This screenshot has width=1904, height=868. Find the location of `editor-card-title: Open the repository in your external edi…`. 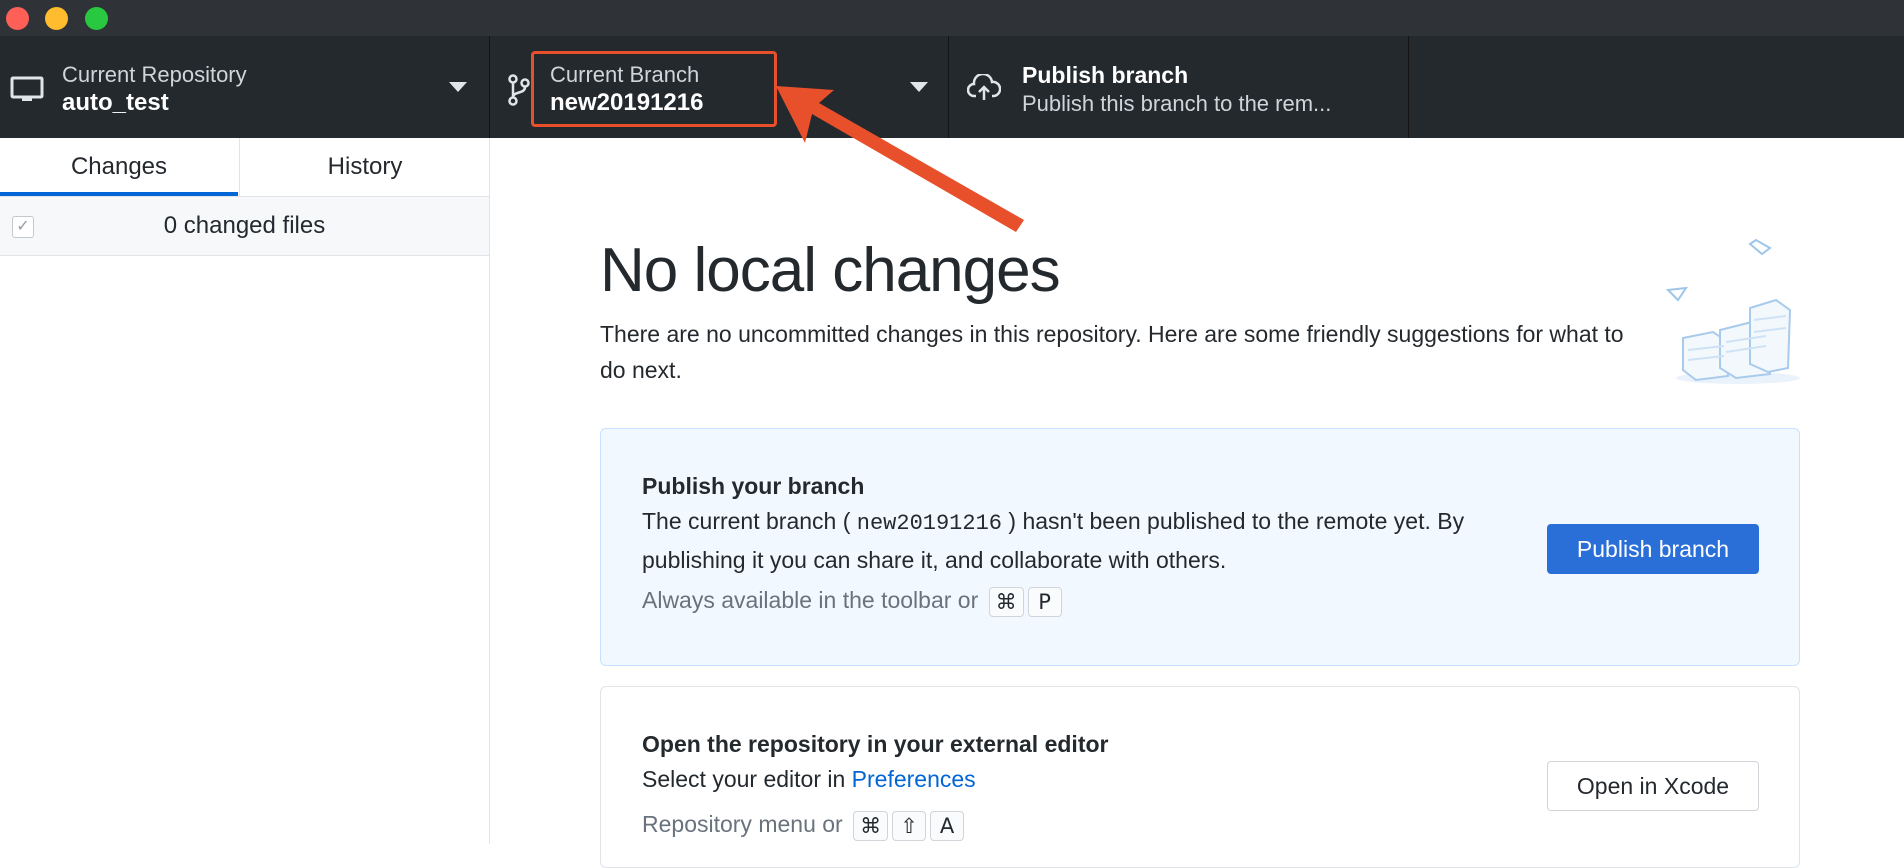

editor-card-title: Open the repository in your external edi… is located at coordinates (875, 744).